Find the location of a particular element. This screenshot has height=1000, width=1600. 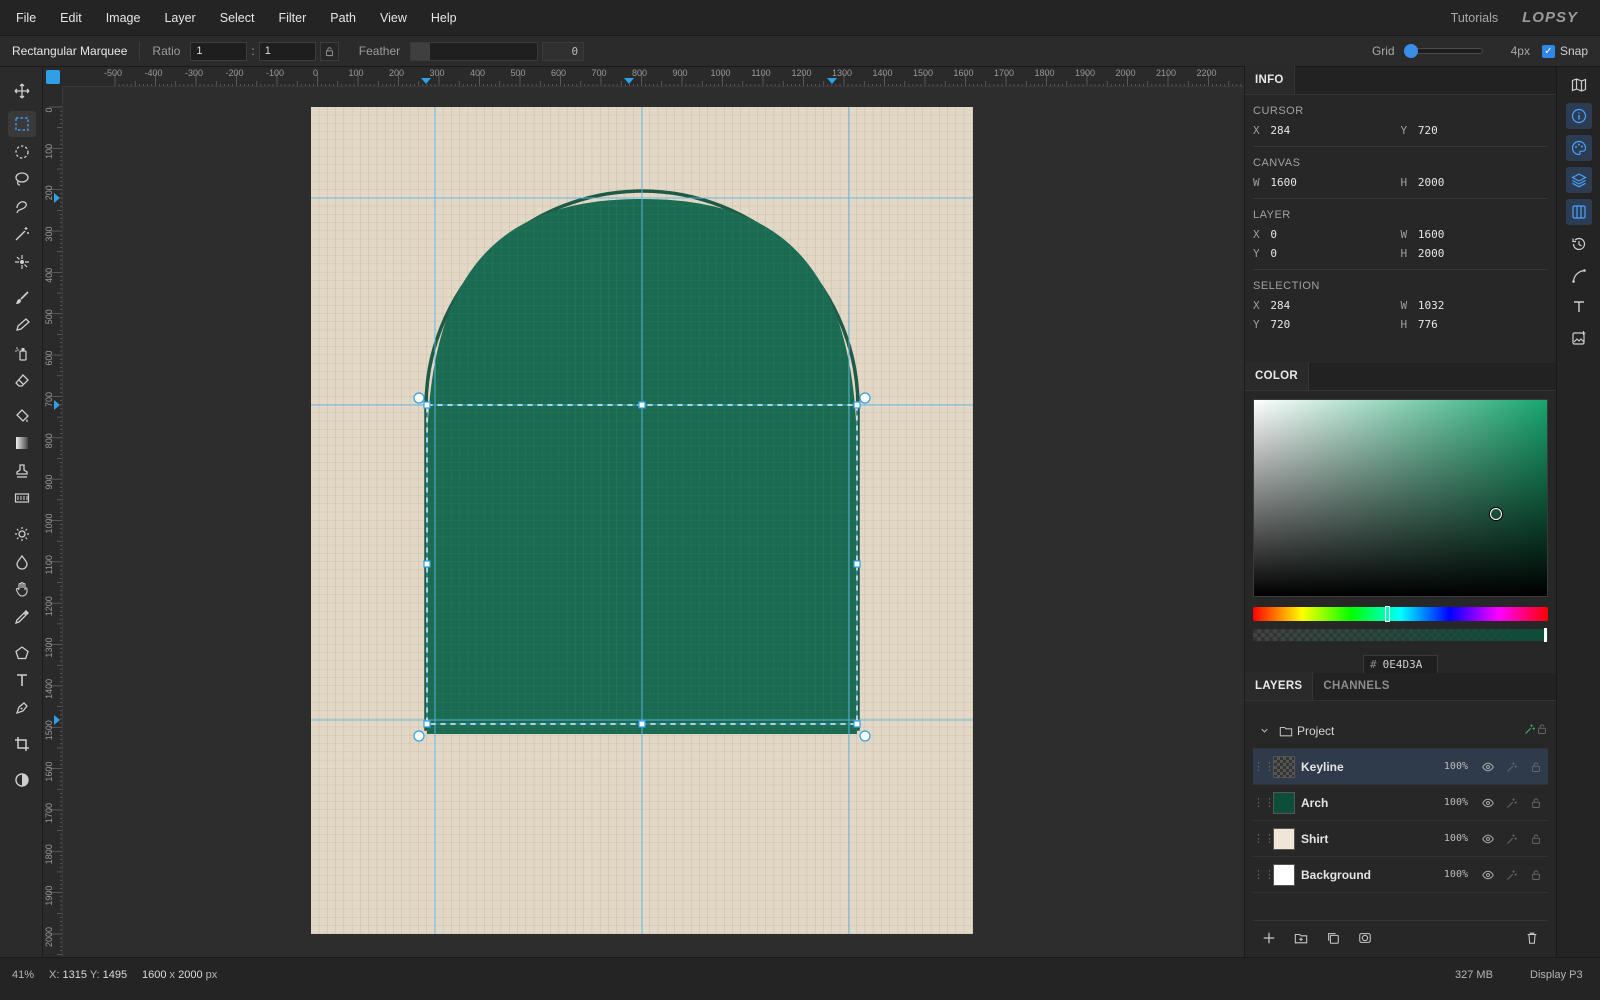

image-adjust-button is located at coordinates (1579, 338).